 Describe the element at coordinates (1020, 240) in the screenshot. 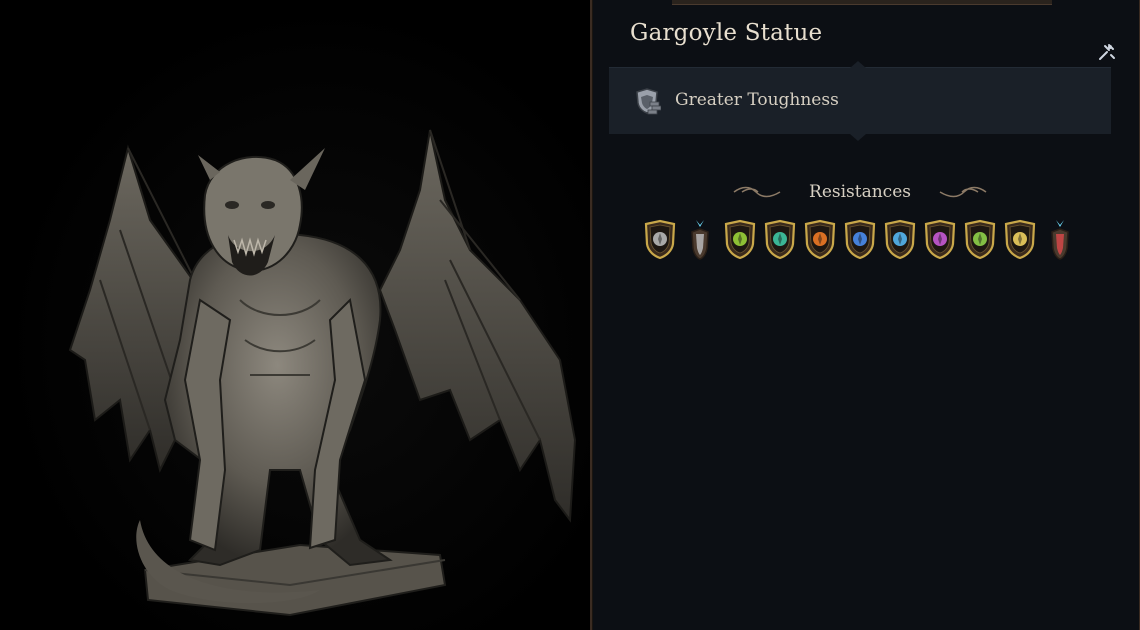

I see `radiant-resist-icon` at that location.